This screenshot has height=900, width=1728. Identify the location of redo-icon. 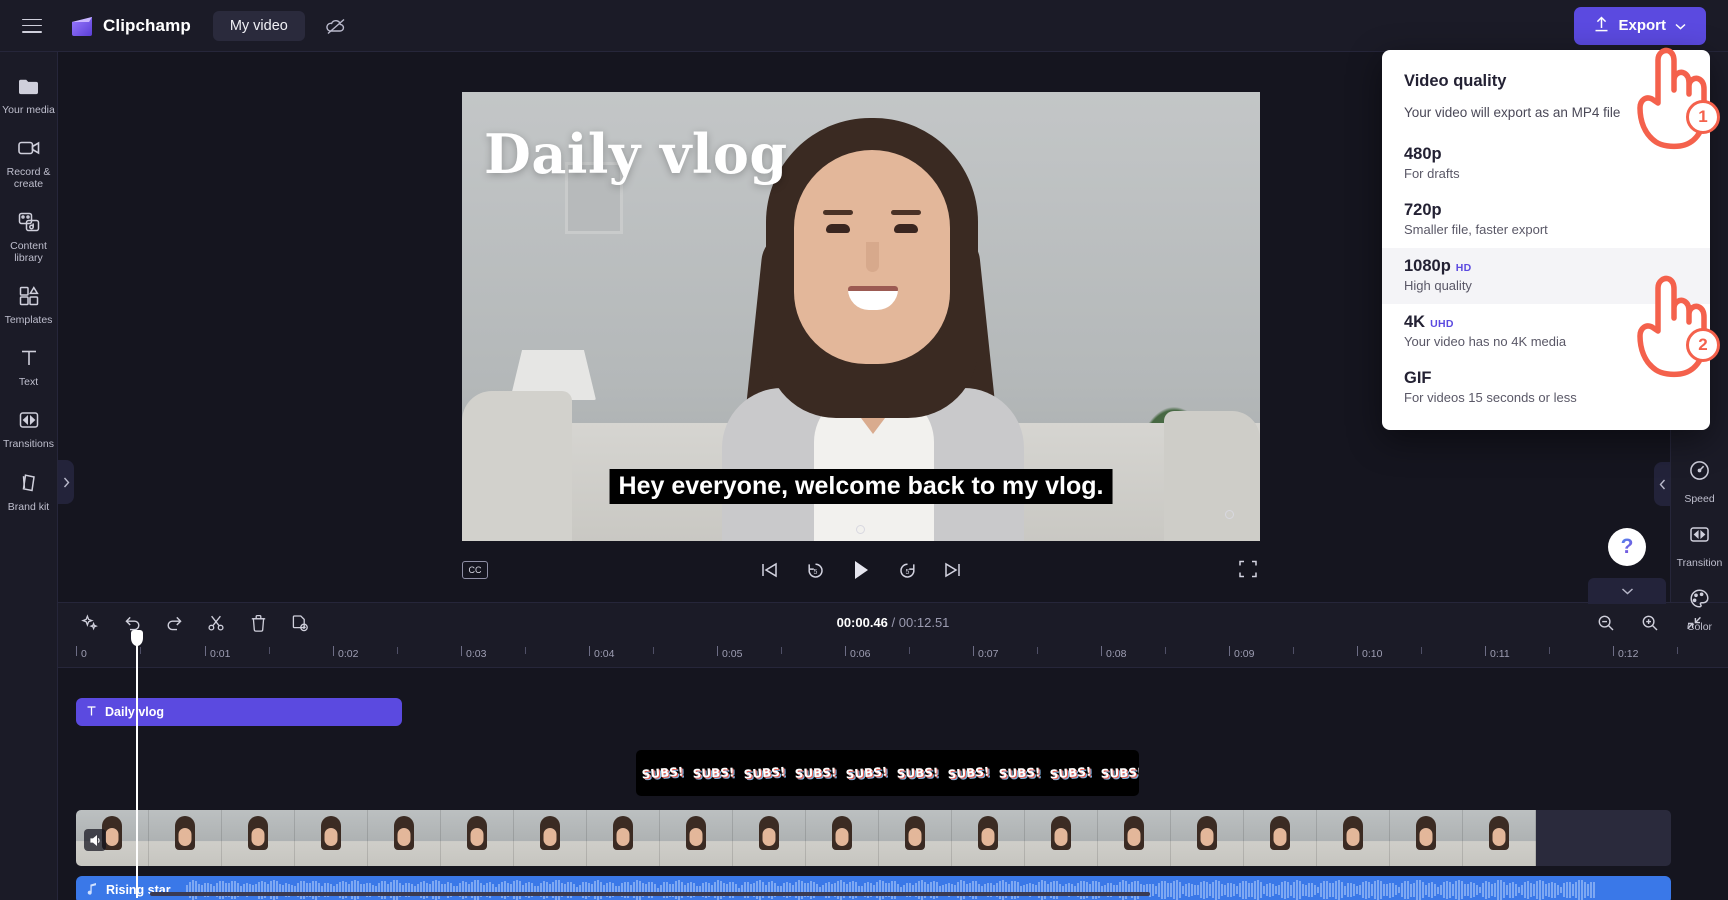
(174, 623).